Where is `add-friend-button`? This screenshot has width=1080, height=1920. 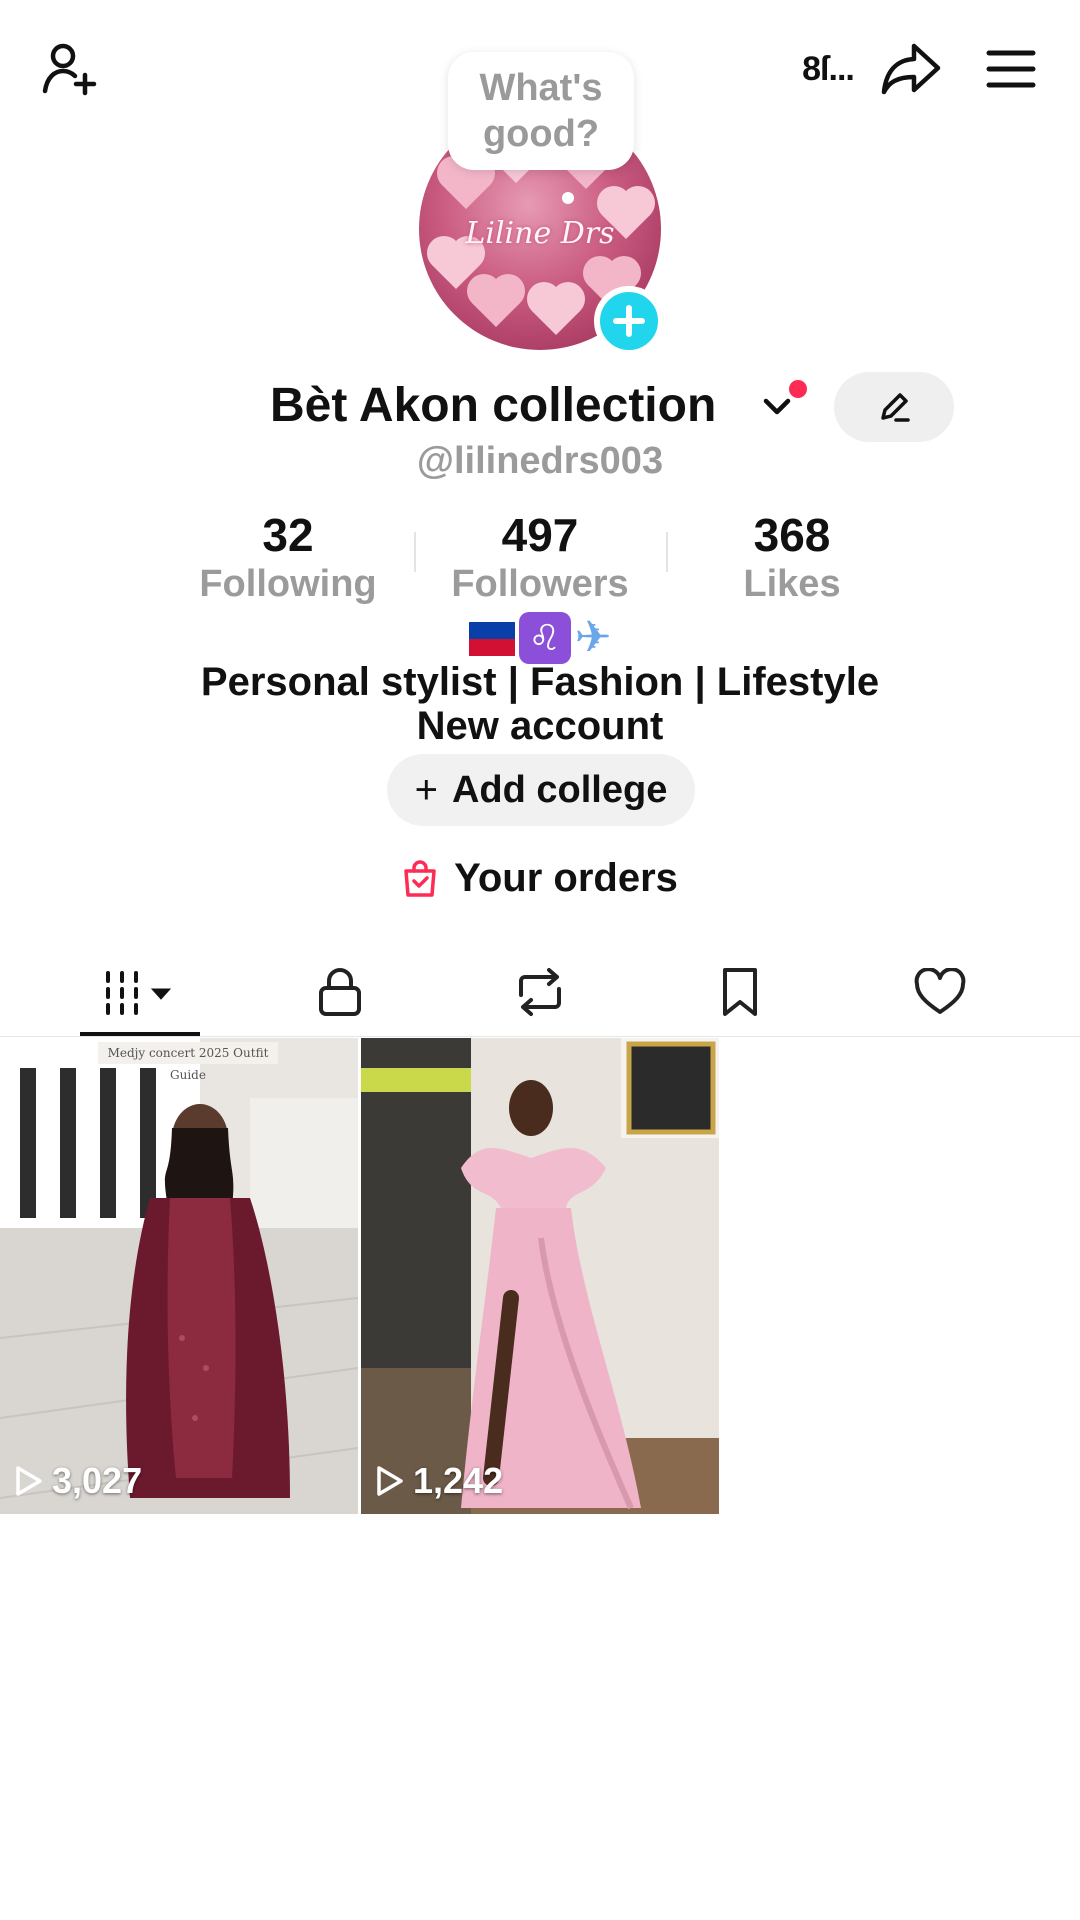 add-friend-button is located at coordinates (69, 69).